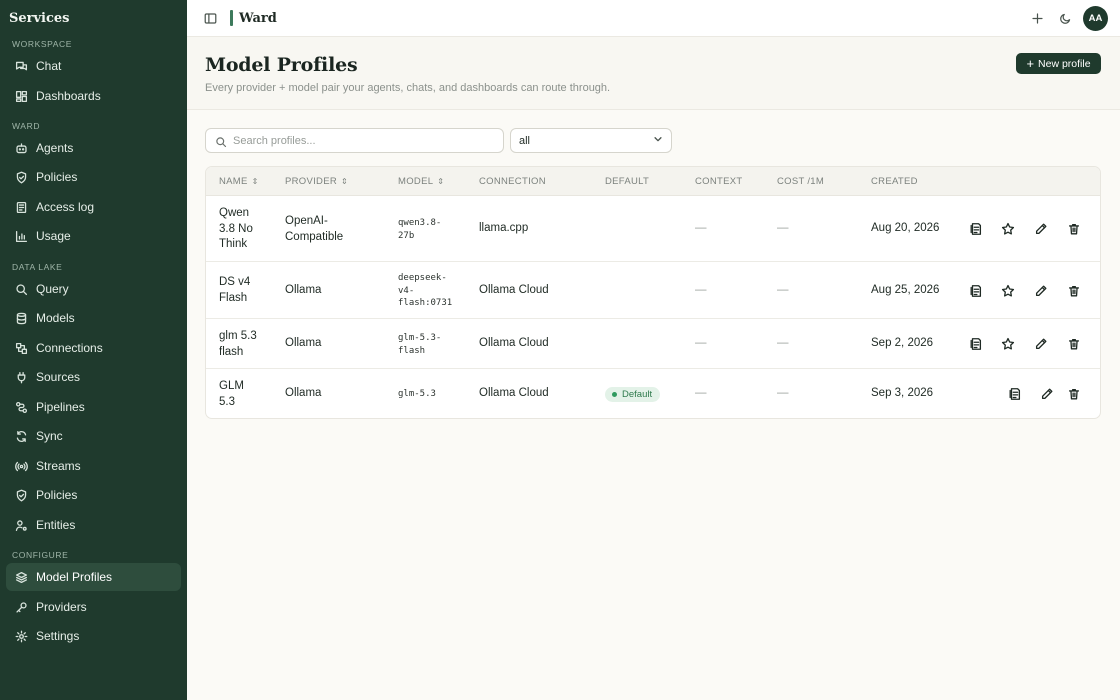 Image resolution: width=1120 pixels, height=700 pixels. What do you see at coordinates (21, 348) in the screenshot?
I see `connections-icon` at bounding box center [21, 348].